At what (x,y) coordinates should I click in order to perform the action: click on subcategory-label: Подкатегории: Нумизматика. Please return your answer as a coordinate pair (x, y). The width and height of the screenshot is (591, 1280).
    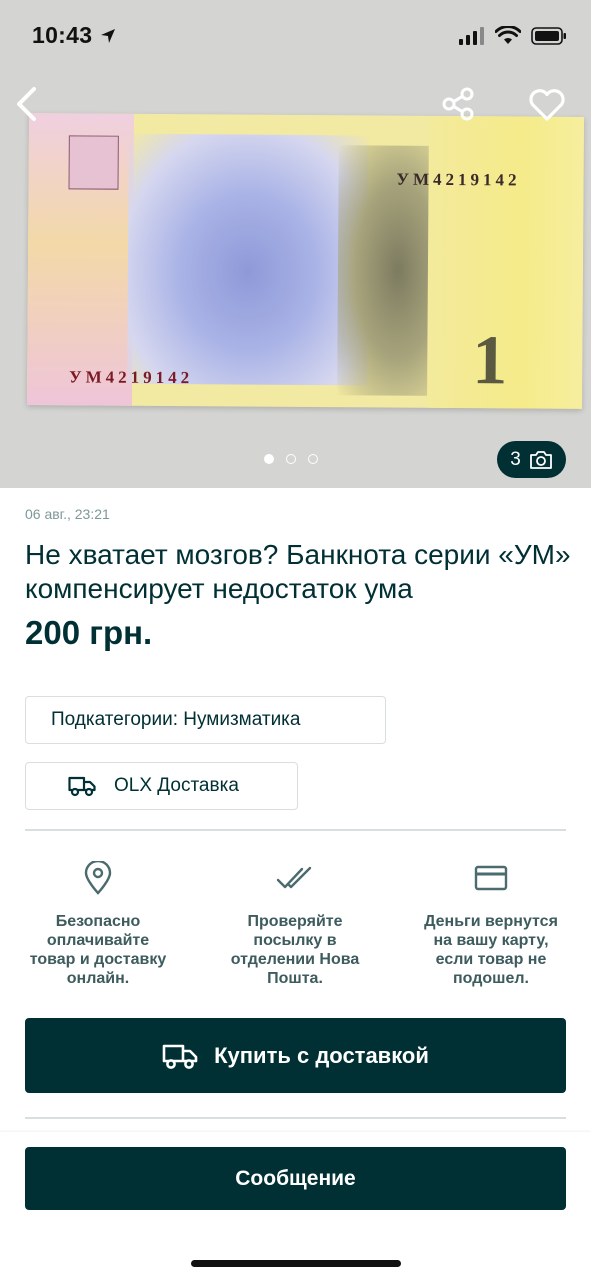
    Looking at the image, I should click on (176, 719).